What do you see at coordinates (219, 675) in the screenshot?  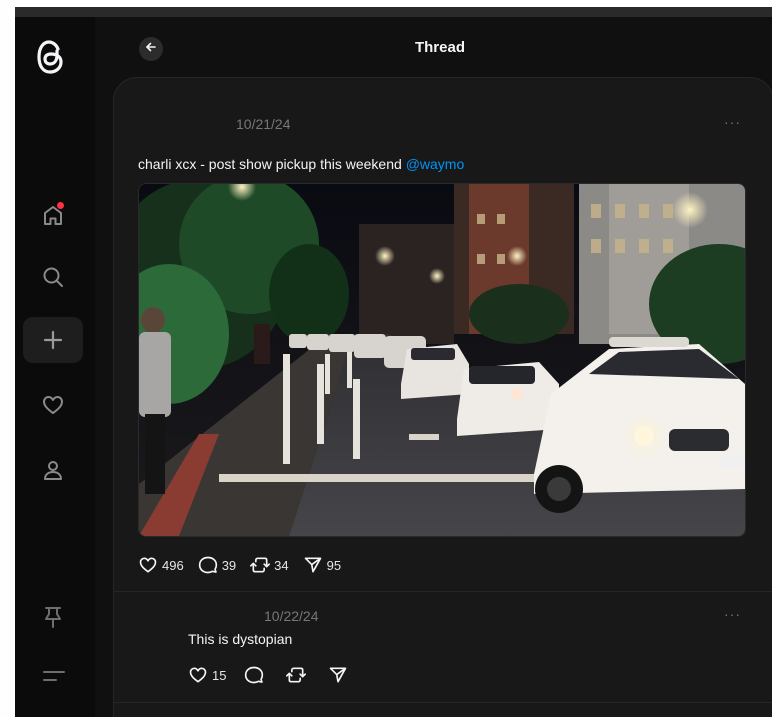 I see `reply-like-count: 15` at bounding box center [219, 675].